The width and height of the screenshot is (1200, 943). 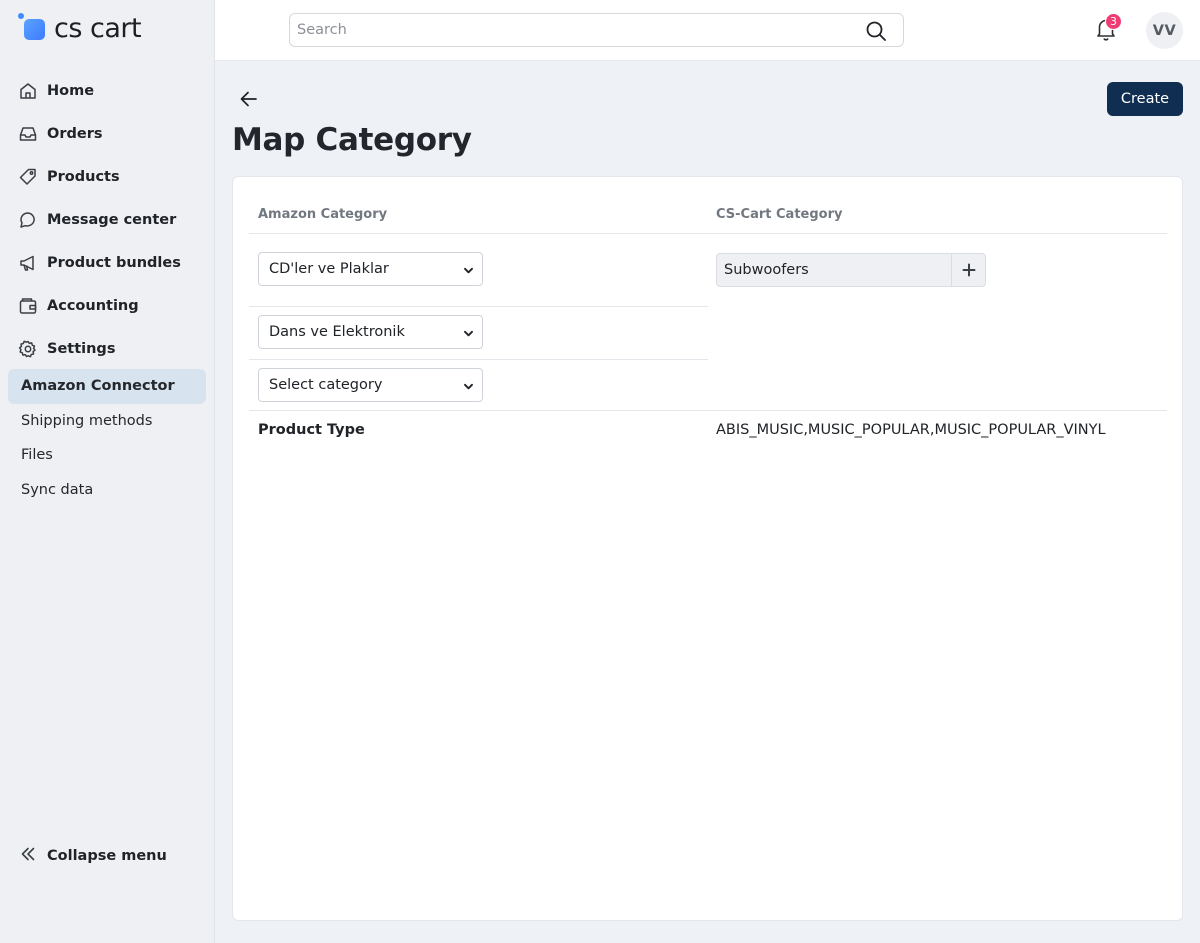 I want to click on amazon-category-select-3: Select category, so click(x=370, y=385).